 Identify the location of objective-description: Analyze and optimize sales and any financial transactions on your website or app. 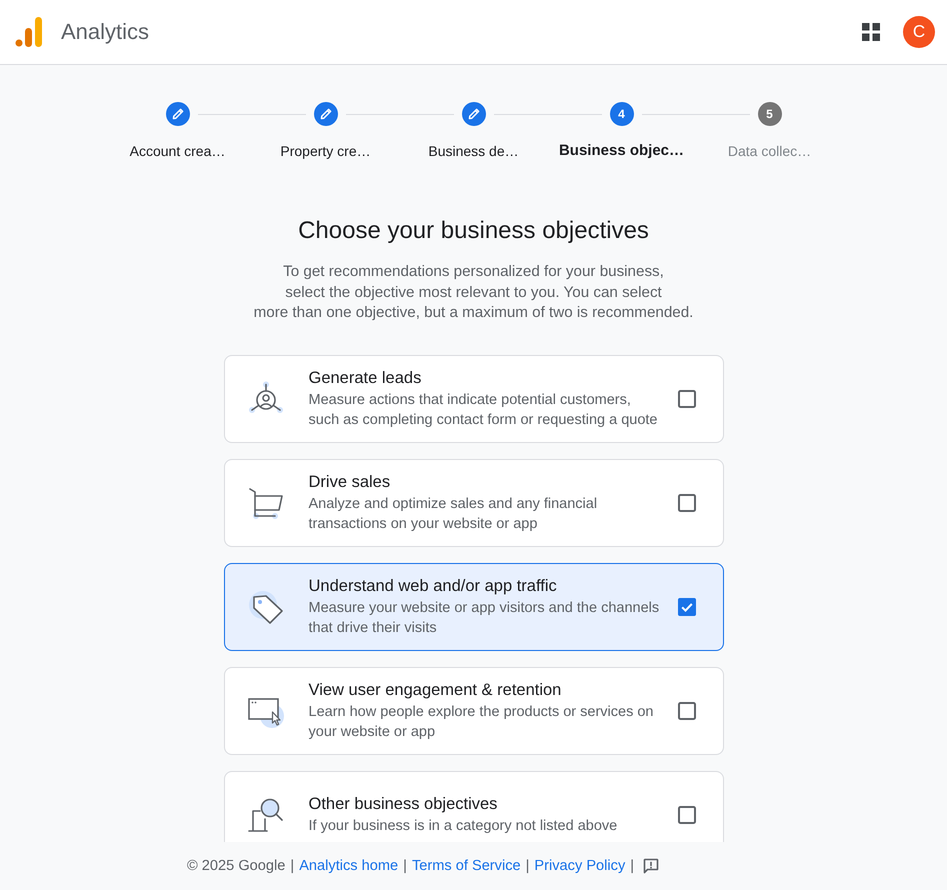
(453, 514).